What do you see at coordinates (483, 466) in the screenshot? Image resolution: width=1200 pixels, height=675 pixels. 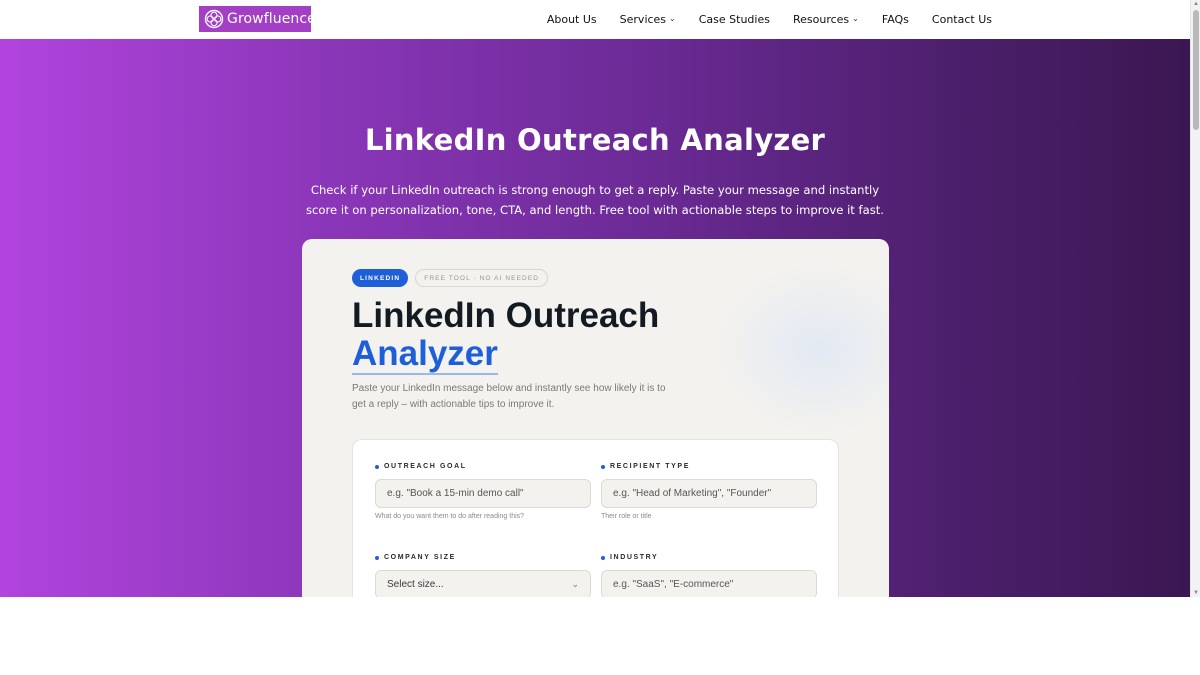 I see `field-label: OUTREACH GOAL` at bounding box center [483, 466].